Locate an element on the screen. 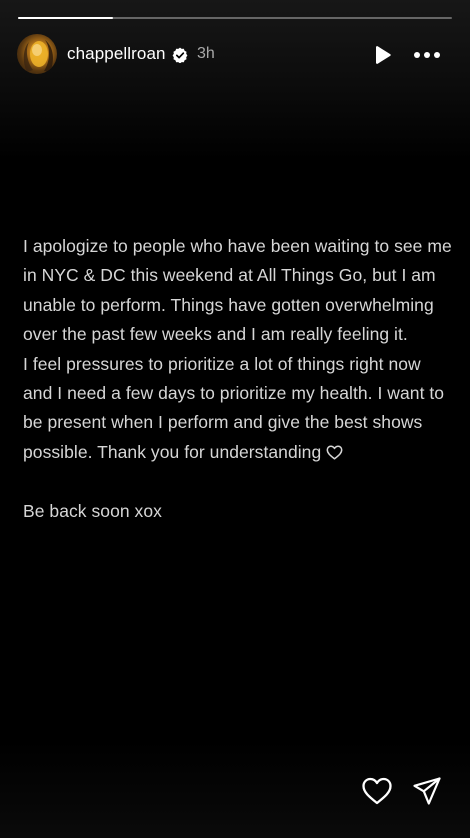 This screenshot has width=470, height=838. send-icon is located at coordinates (427, 791).